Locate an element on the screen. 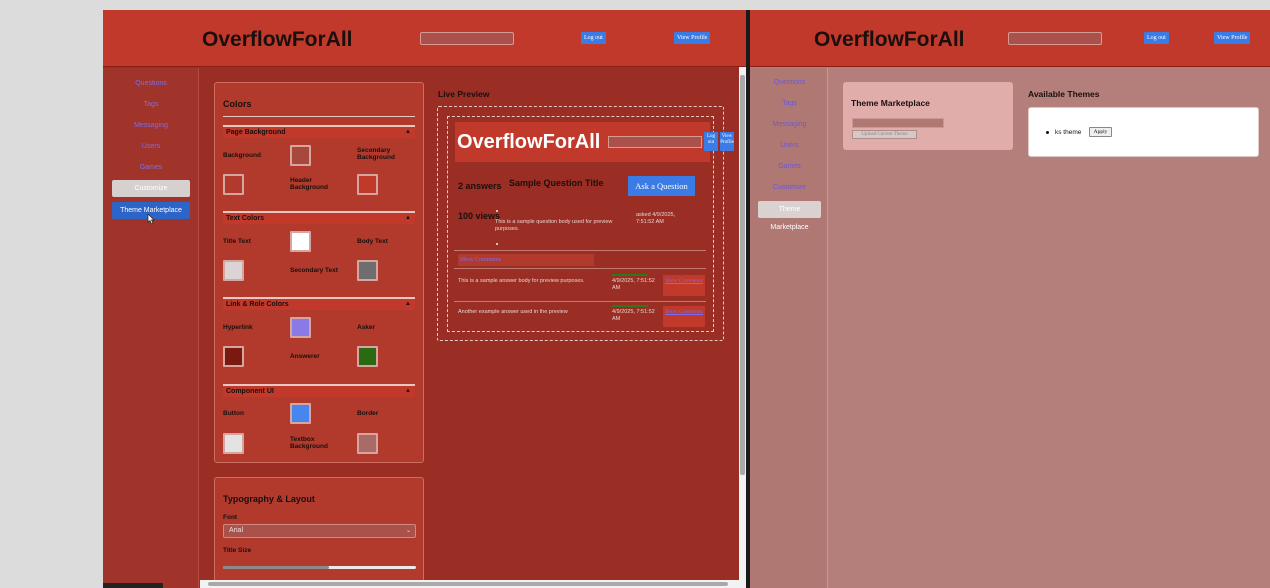 The width and height of the screenshot is (1270, 588). preview-header: OverflowForAll Log out View Profile is located at coordinates (594, 142).